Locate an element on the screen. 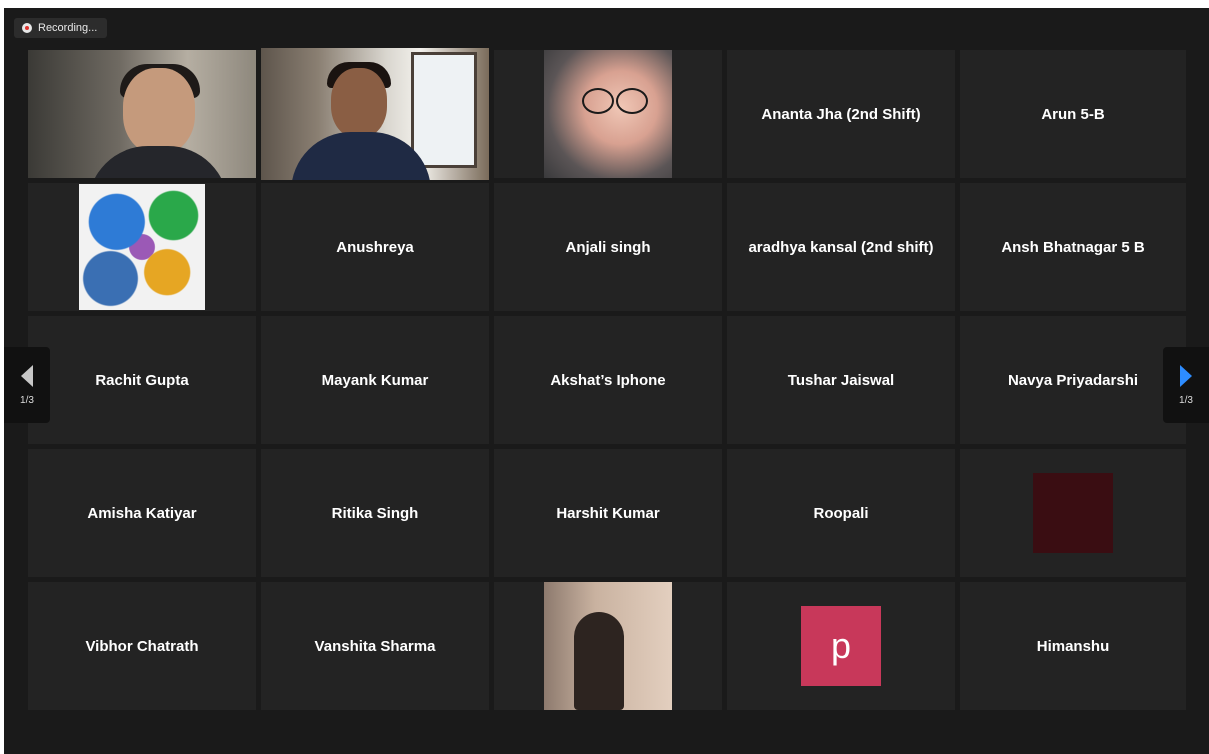 The height and width of the screenshot is (754, 1209). participant-tile: Mayank Kumar is located at coordinates (375, 380).